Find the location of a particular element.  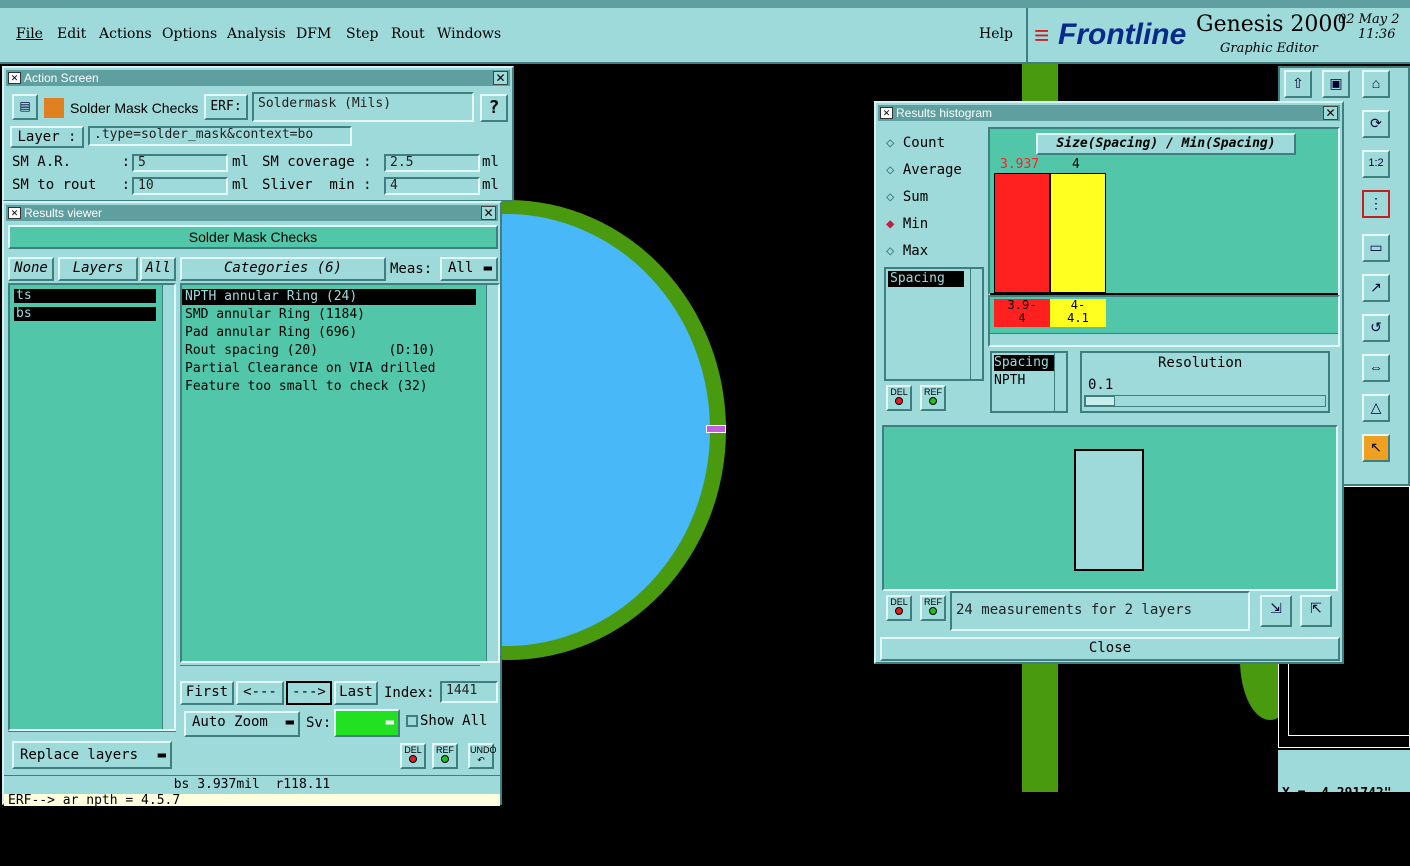

first-button: First is located at coordinates (207, 693).